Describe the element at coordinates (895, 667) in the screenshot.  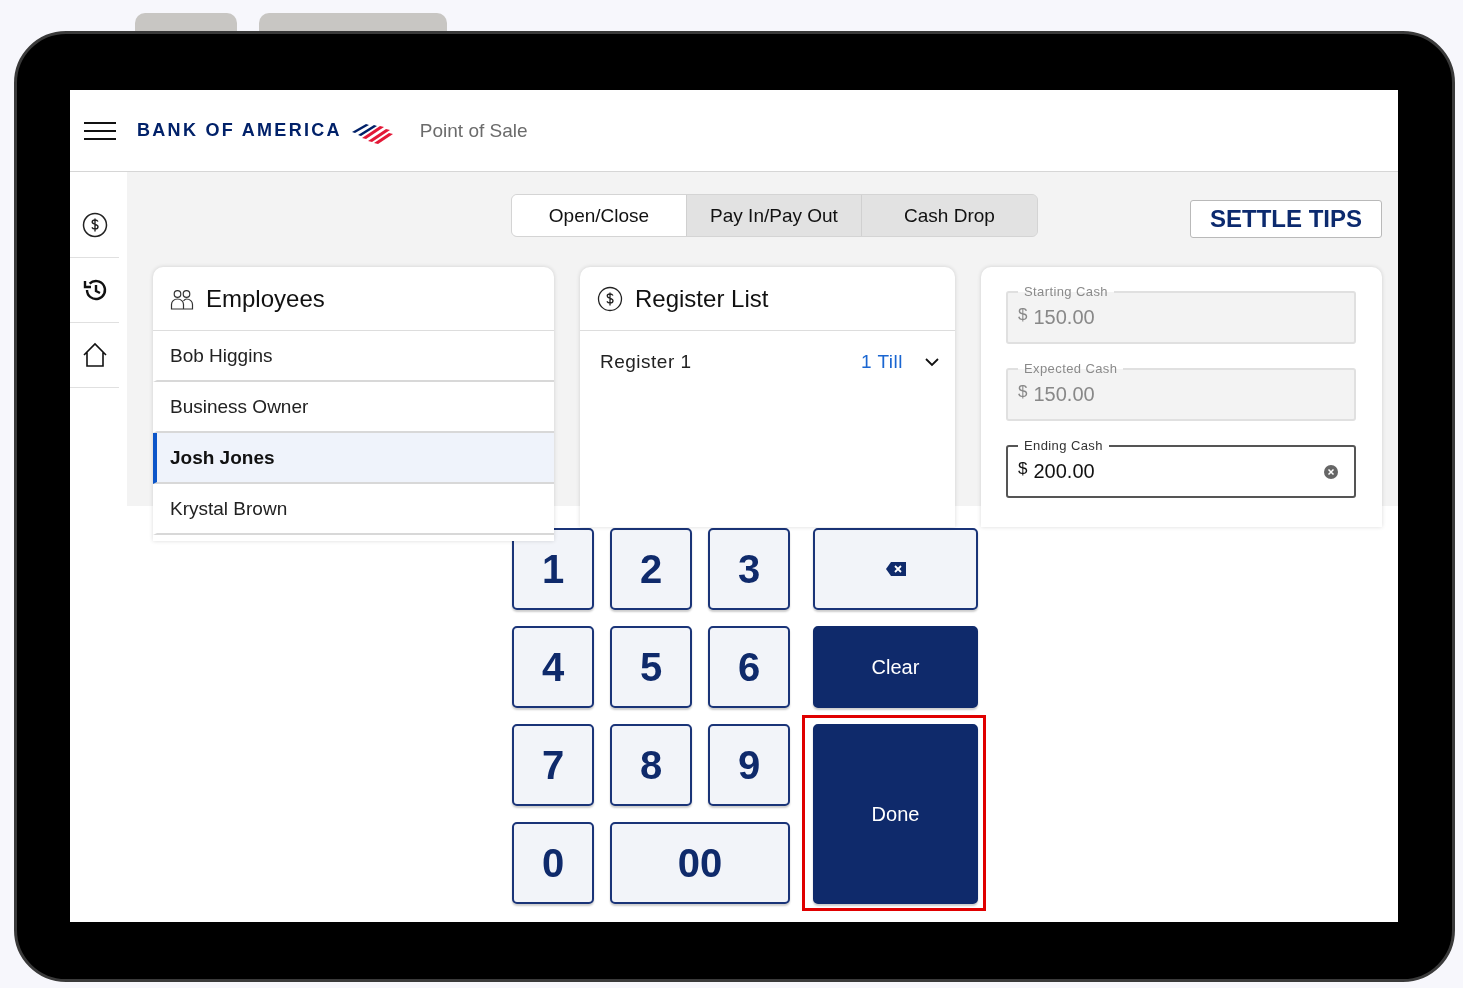
I see `clear-button: Clear` at that location.